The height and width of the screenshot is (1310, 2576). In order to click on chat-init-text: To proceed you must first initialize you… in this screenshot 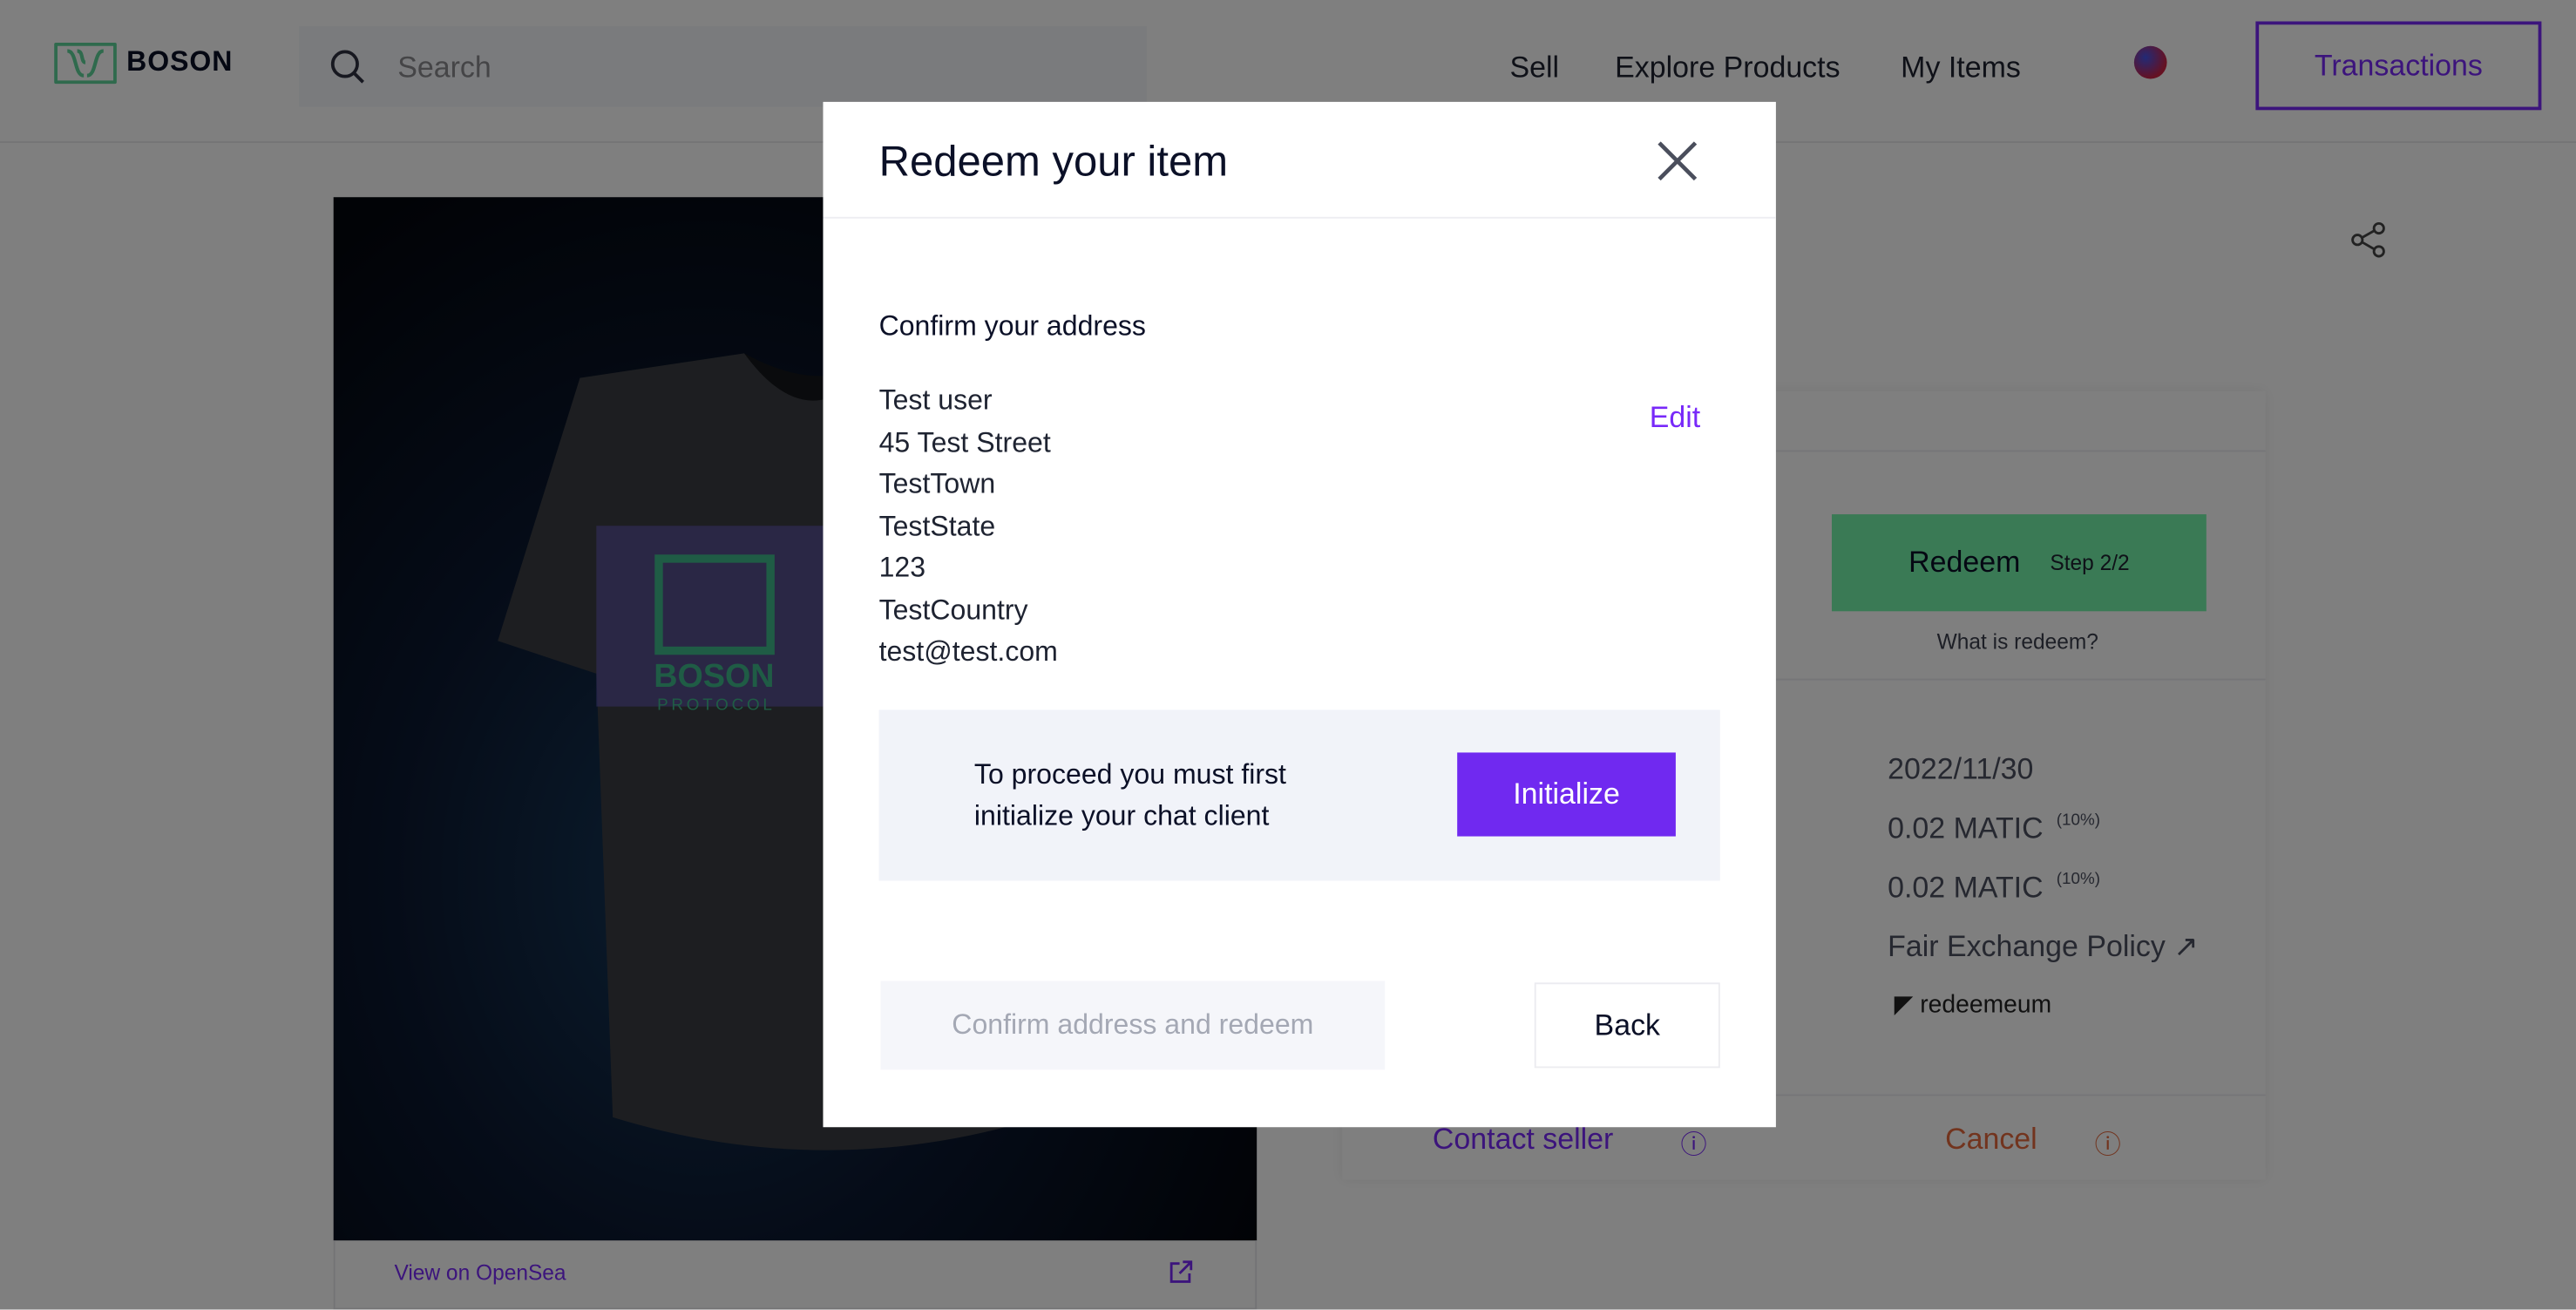, I will do `click(1129, 795)`.